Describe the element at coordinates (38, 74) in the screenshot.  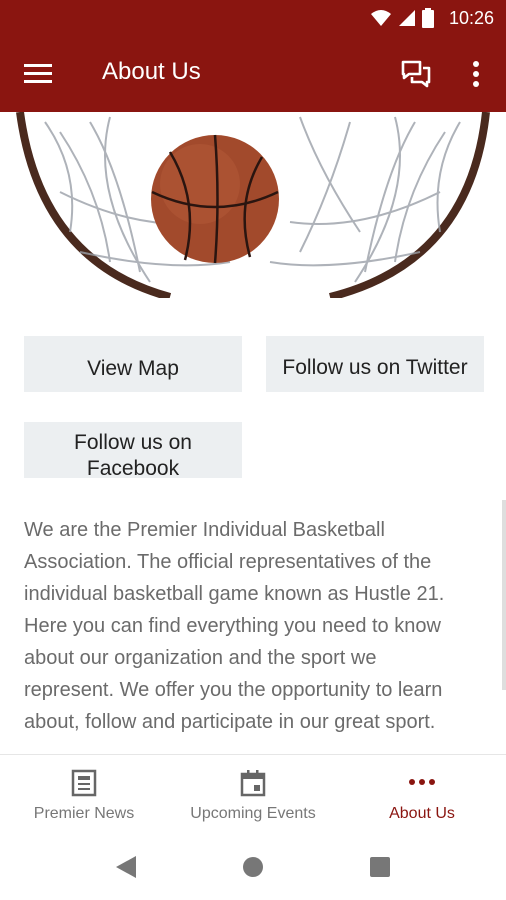
I see `menu-icon` at that location.